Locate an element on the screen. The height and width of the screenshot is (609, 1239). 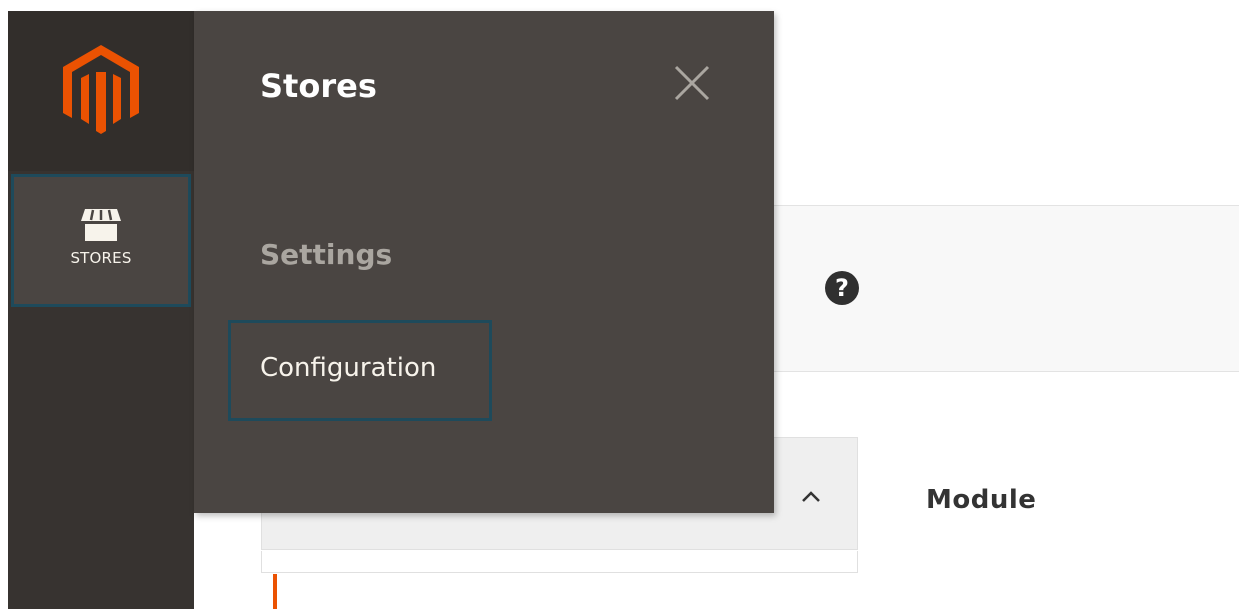
magento-logo-icon is located at coordinates (101, 89).